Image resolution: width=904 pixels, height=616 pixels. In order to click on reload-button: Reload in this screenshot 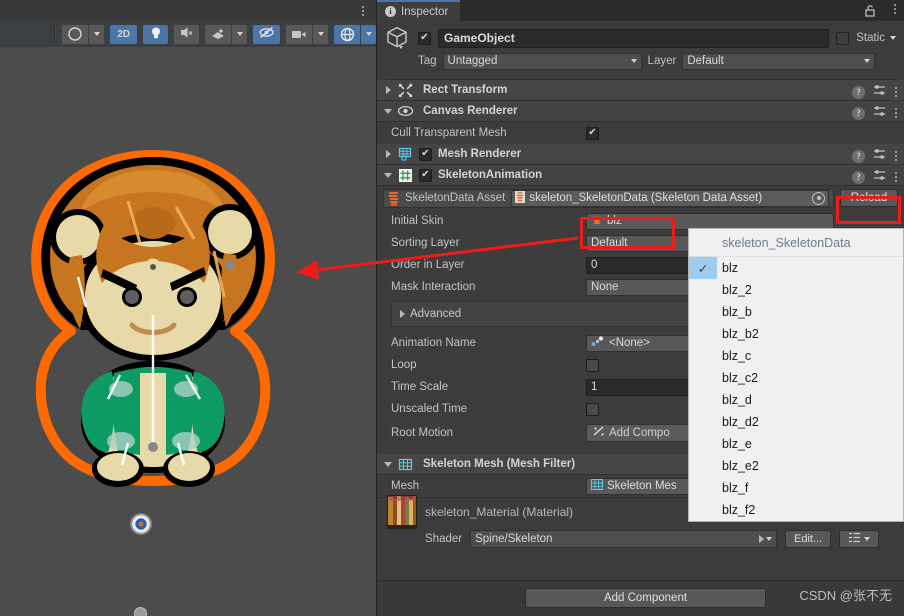, I will do `click(869, 198)`.